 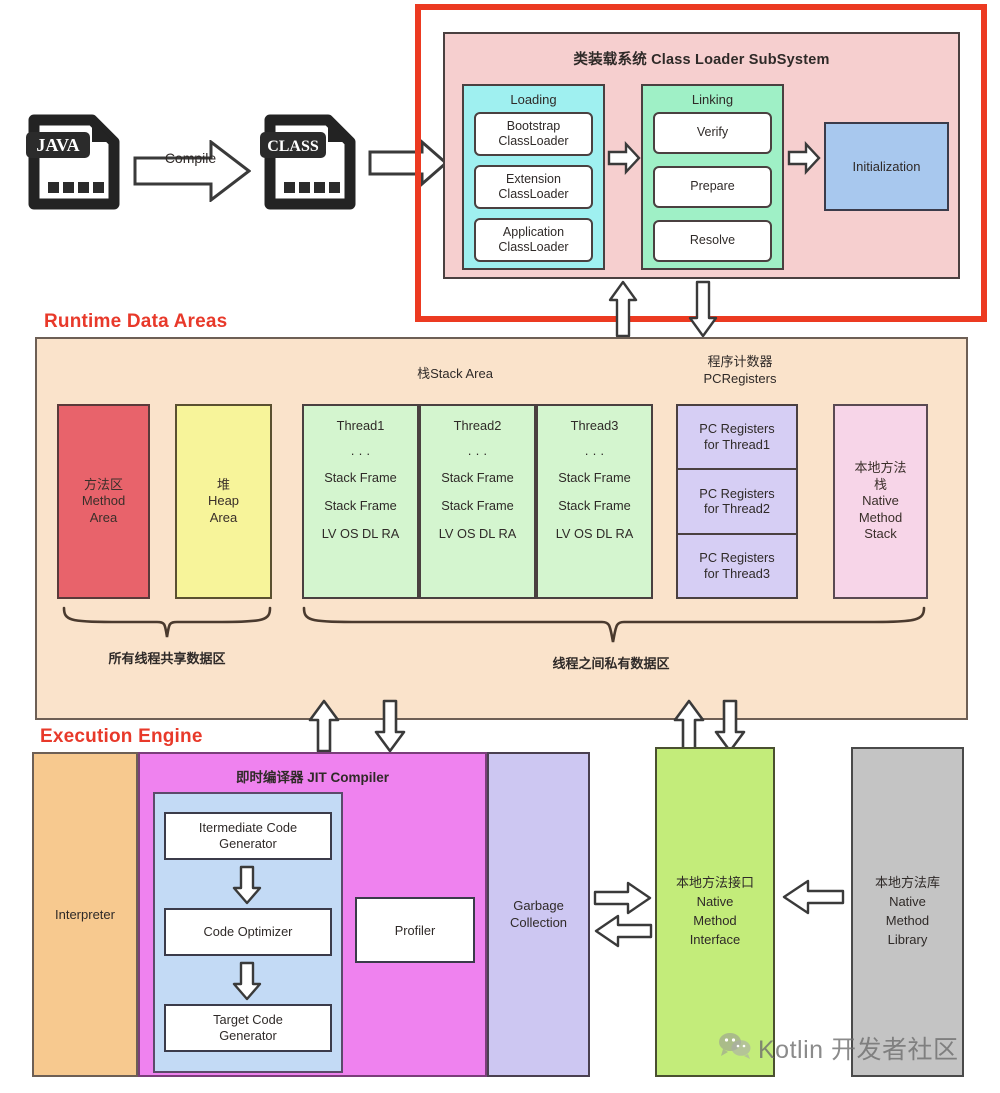 What do you see at coordinates (813, 897) in the screenshot?
I see `nml-to-nmi-arrow` at bounding box center [813, 897].